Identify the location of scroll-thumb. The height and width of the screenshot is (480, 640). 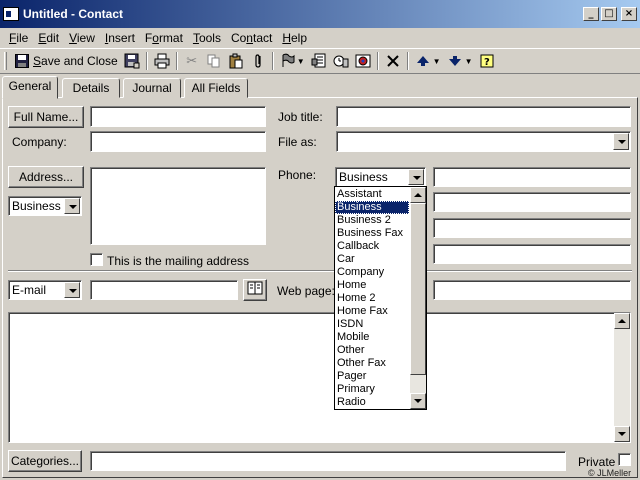
(418, 289).